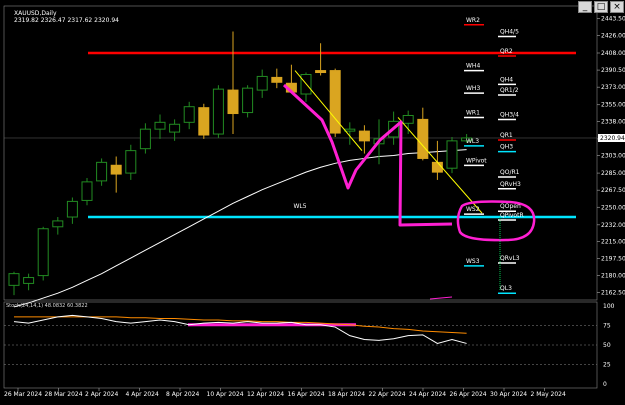 The width and height of the screenshot is (625, 405). Describe the element at coordinates (506, 288) in the screenshot. I see `pivot-label-right: QL3` at that location.